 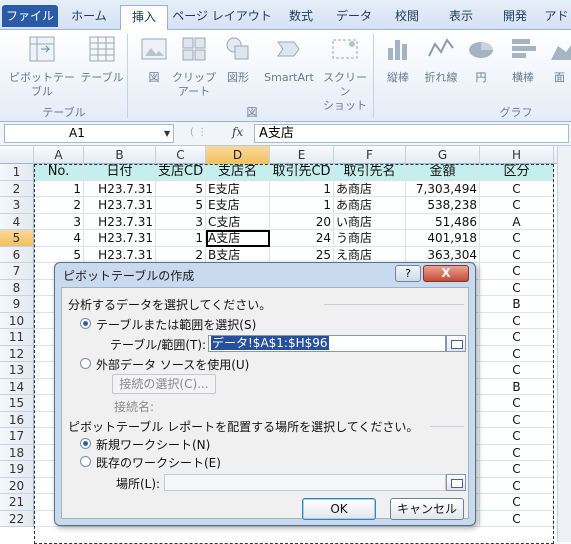 I want to click on tab-formulas: 数式, so click(x=301, y=17).